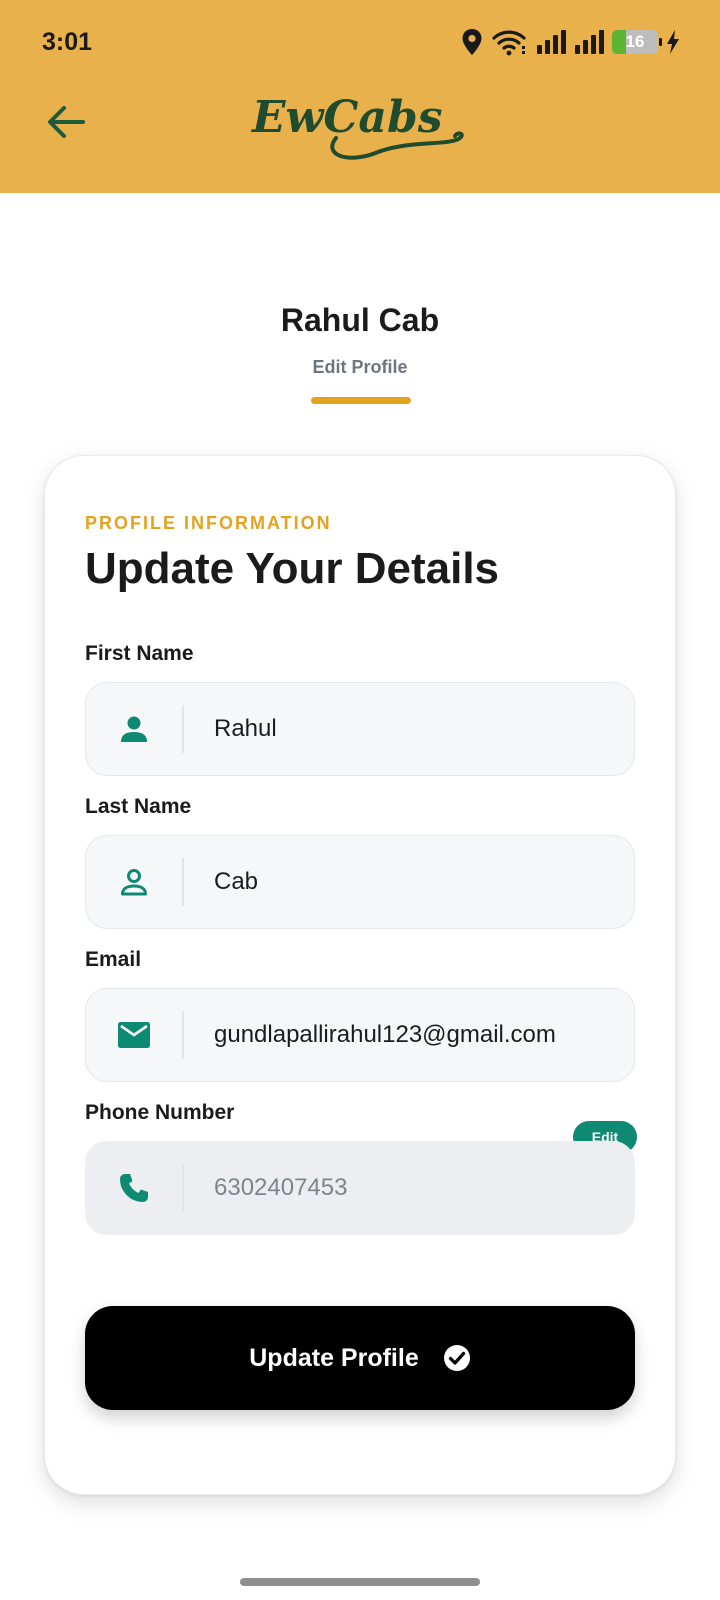 The height and width of the screenshot is (1600, 720). What do you see at coordinates (134, 882) in the screenshot?
I see `person-outline-icon` at bounding box center [134, 882].